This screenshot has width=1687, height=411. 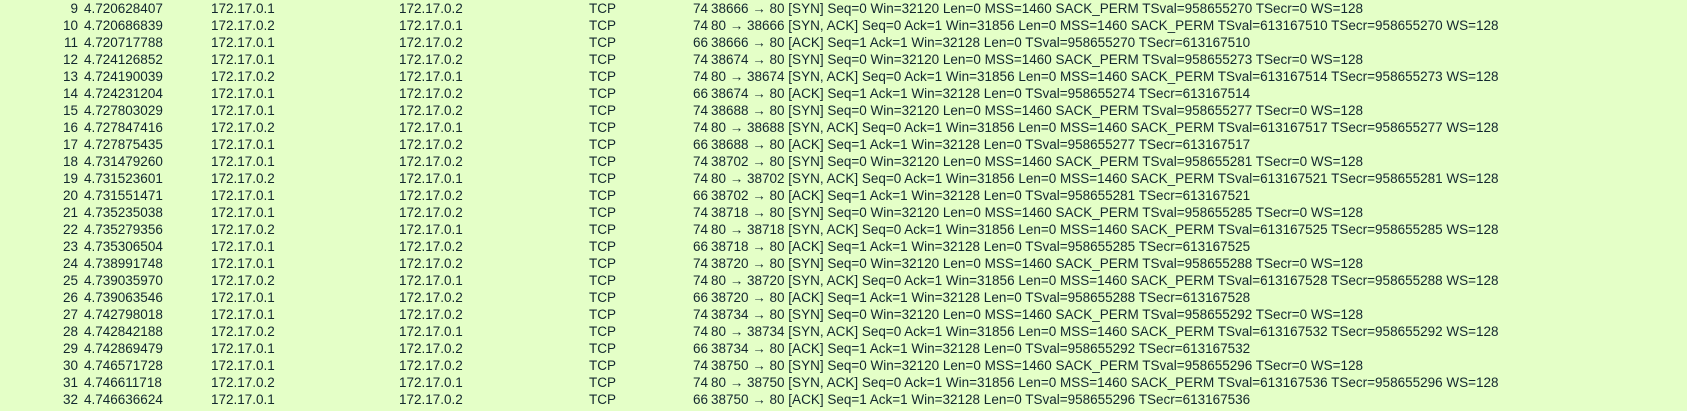 What do you see at coordinates (123, 331) in the screenshot?
I see `packet-time: 4.742842188` at bounding box center [123, 331].